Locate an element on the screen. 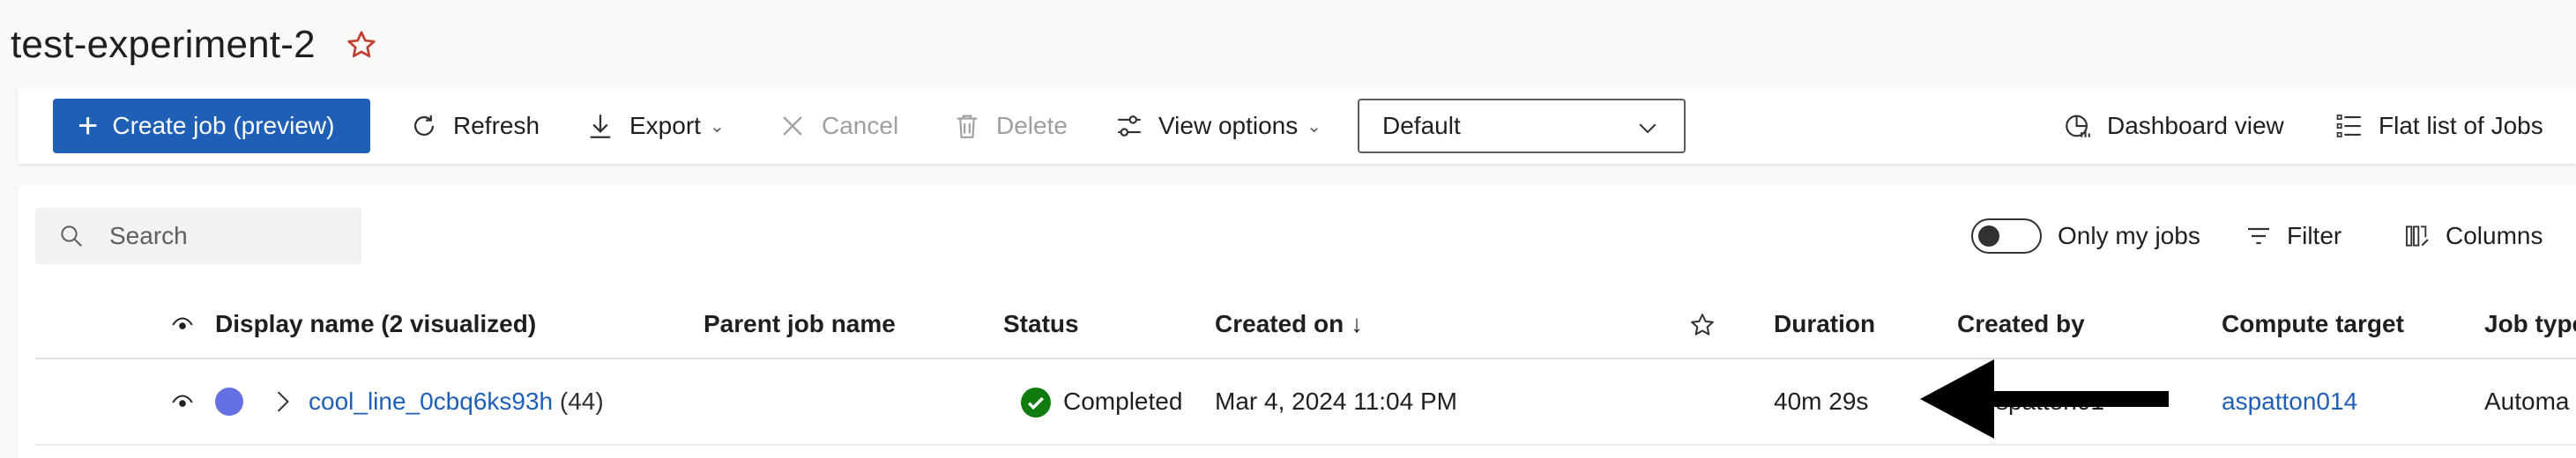 The width and height of the screenshot is (2576, 458). view-select-dropdown: Default is located at coordinates (1522, 126).